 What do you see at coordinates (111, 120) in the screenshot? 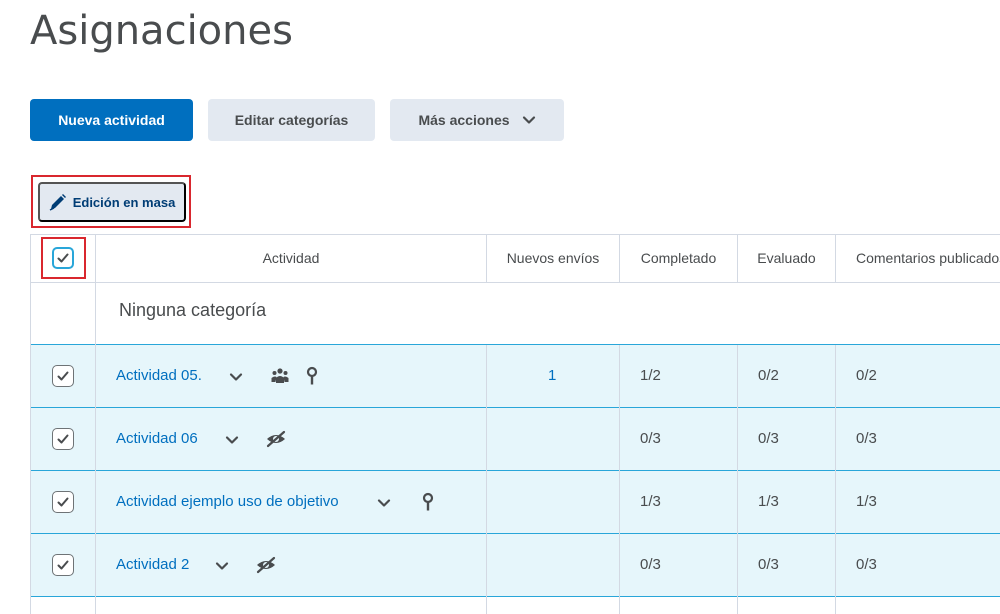
I see `new-activity-button: Nueva actividad` at bounding box center [111, 120].